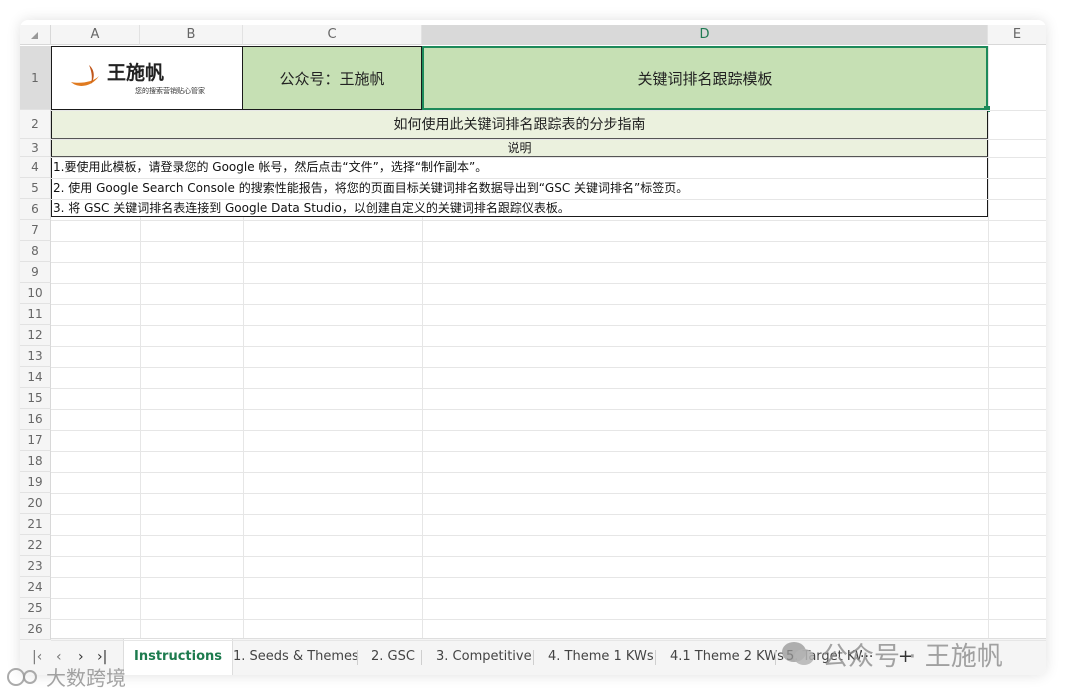  Describe the element at coordinates (35, 440) in the screenshot. I see `row-header: 17` at that location.